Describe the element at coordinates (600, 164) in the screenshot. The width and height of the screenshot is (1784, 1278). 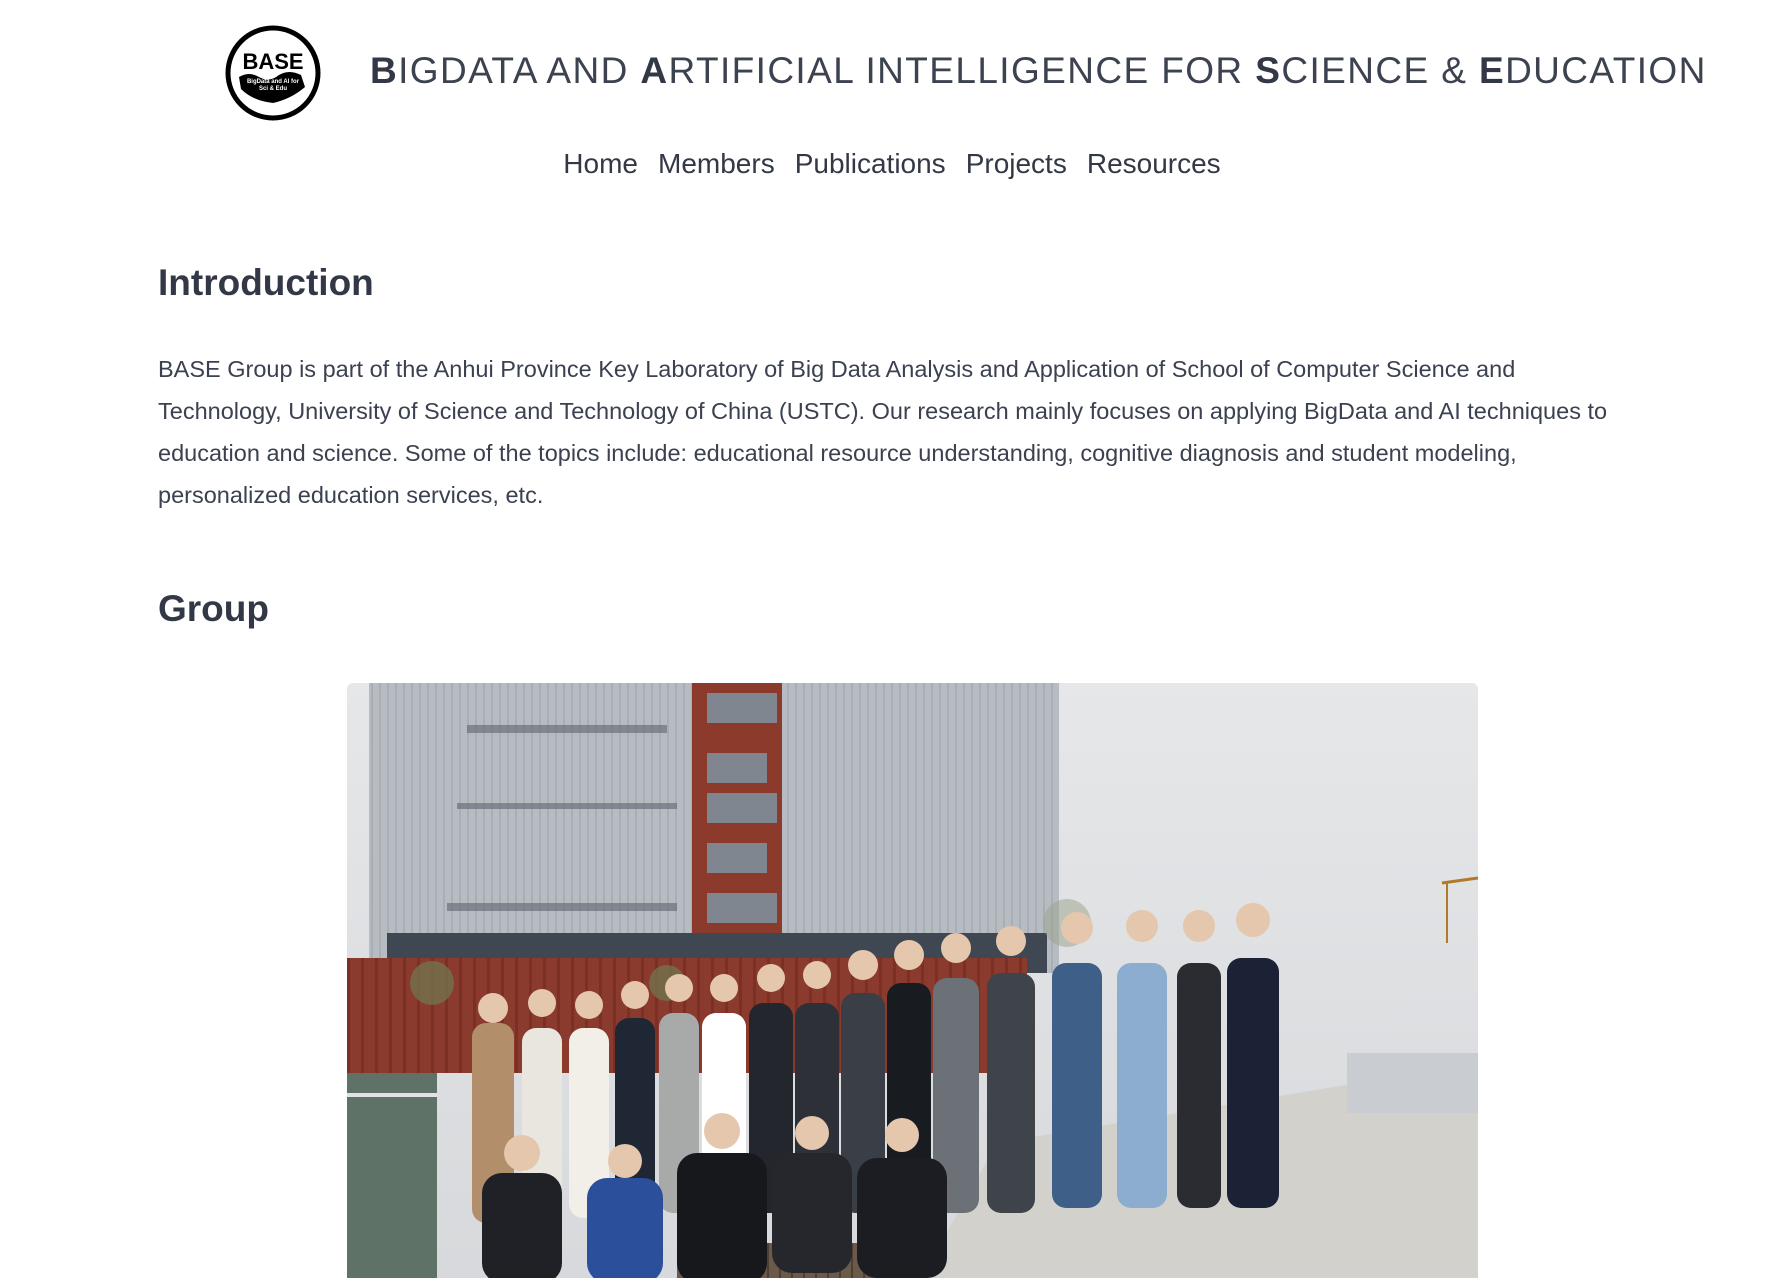
I see `nav-home: Home` at that location.